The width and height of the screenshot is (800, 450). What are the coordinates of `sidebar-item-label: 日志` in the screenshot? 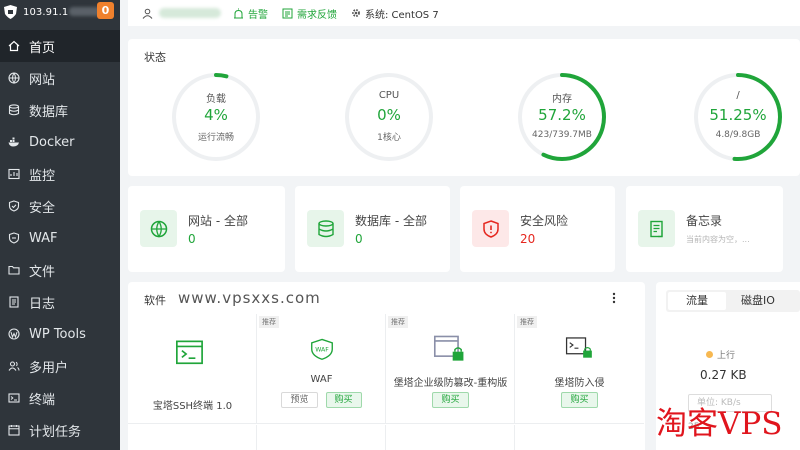 It's located at (42, 304).